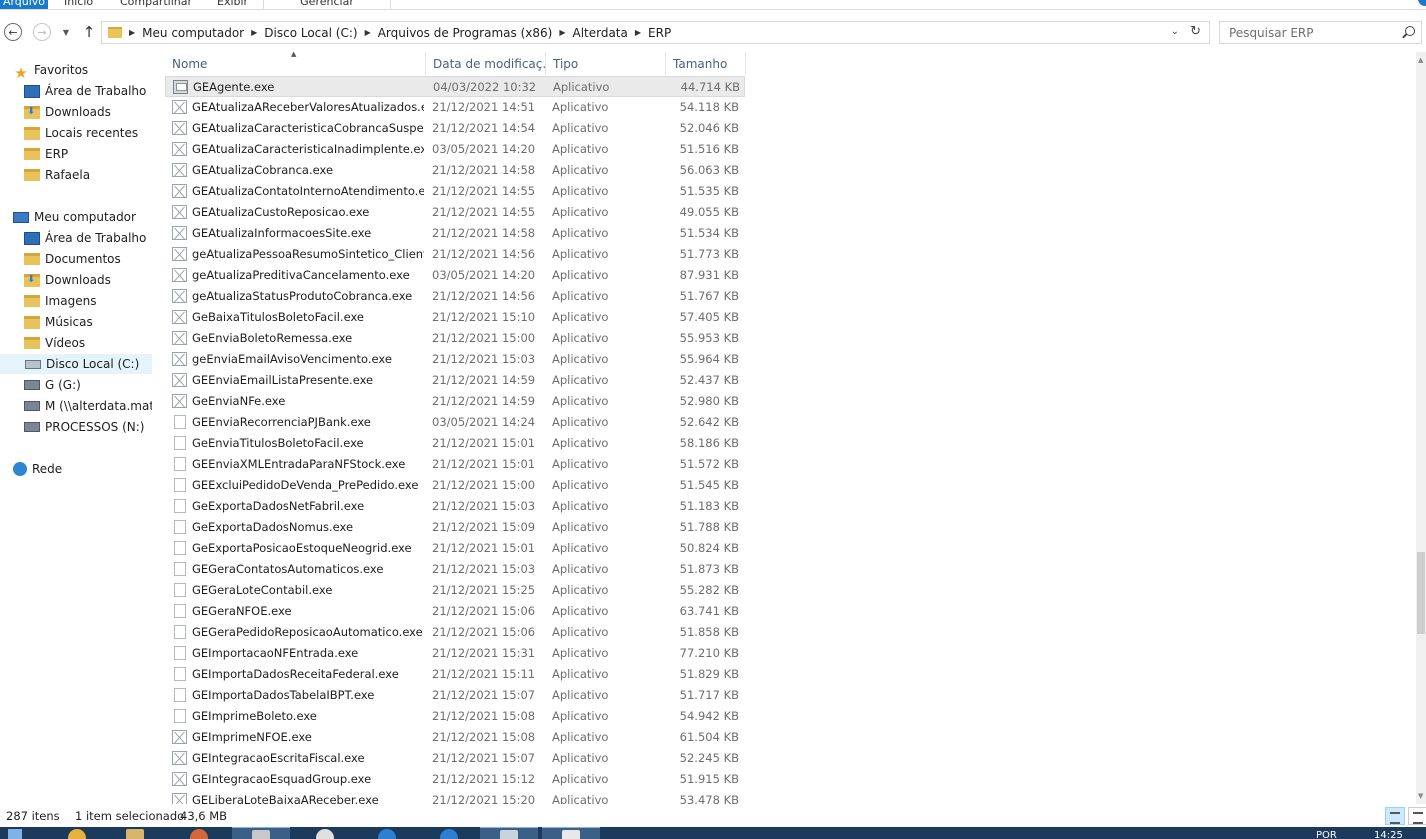 The image size is (1426, 839). Describe the element at coordinates (606, 63) in the screenshot. I see `column-header-type: Tipo` at that location.